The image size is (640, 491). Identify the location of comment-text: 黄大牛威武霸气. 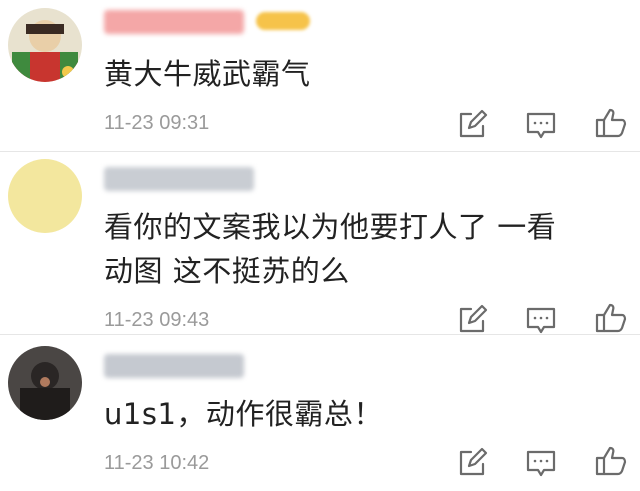
(207, 74).